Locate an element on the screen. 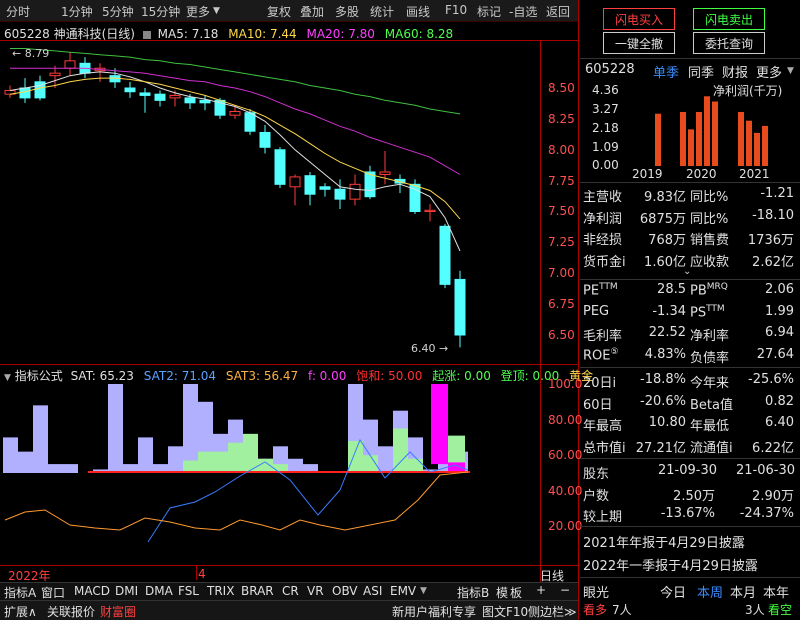 The width and height of the screenshot is (800, 620). tab-same-quarter: 同季 is located at coordinates (701, 71).